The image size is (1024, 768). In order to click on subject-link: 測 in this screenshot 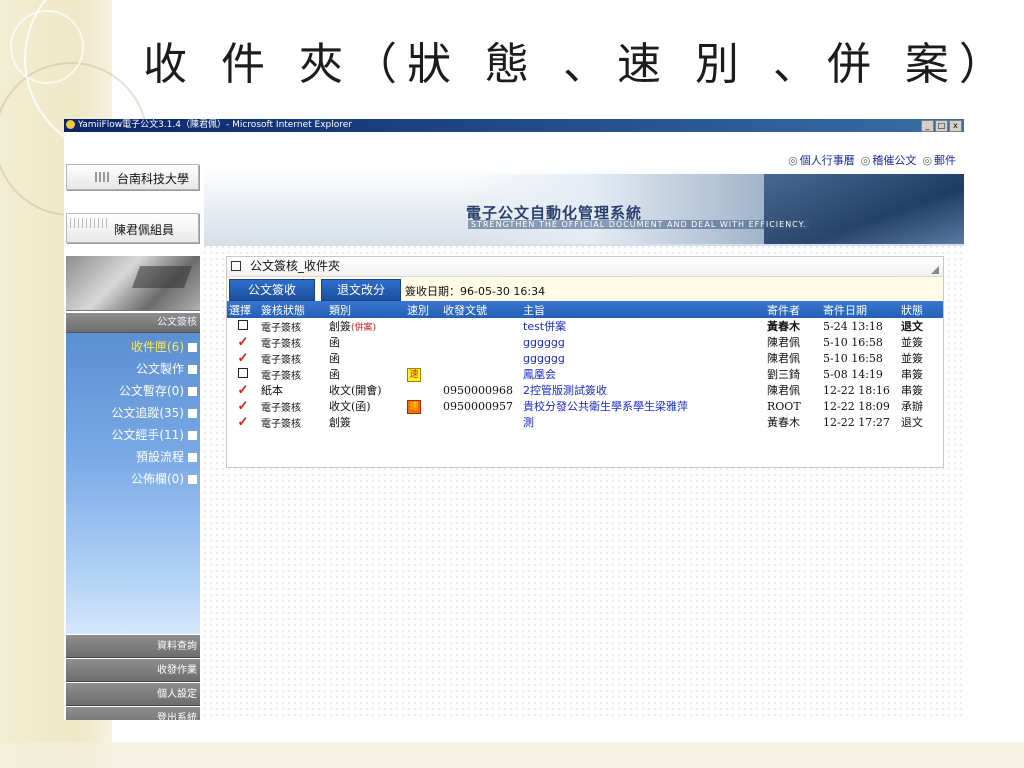, I will do `click(528, 422)`.